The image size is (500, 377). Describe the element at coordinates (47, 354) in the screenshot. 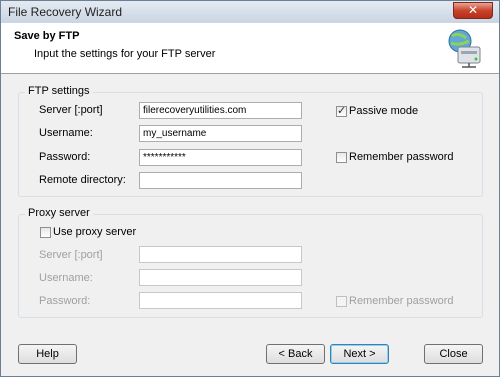

I see `help-button: Help` at that location.